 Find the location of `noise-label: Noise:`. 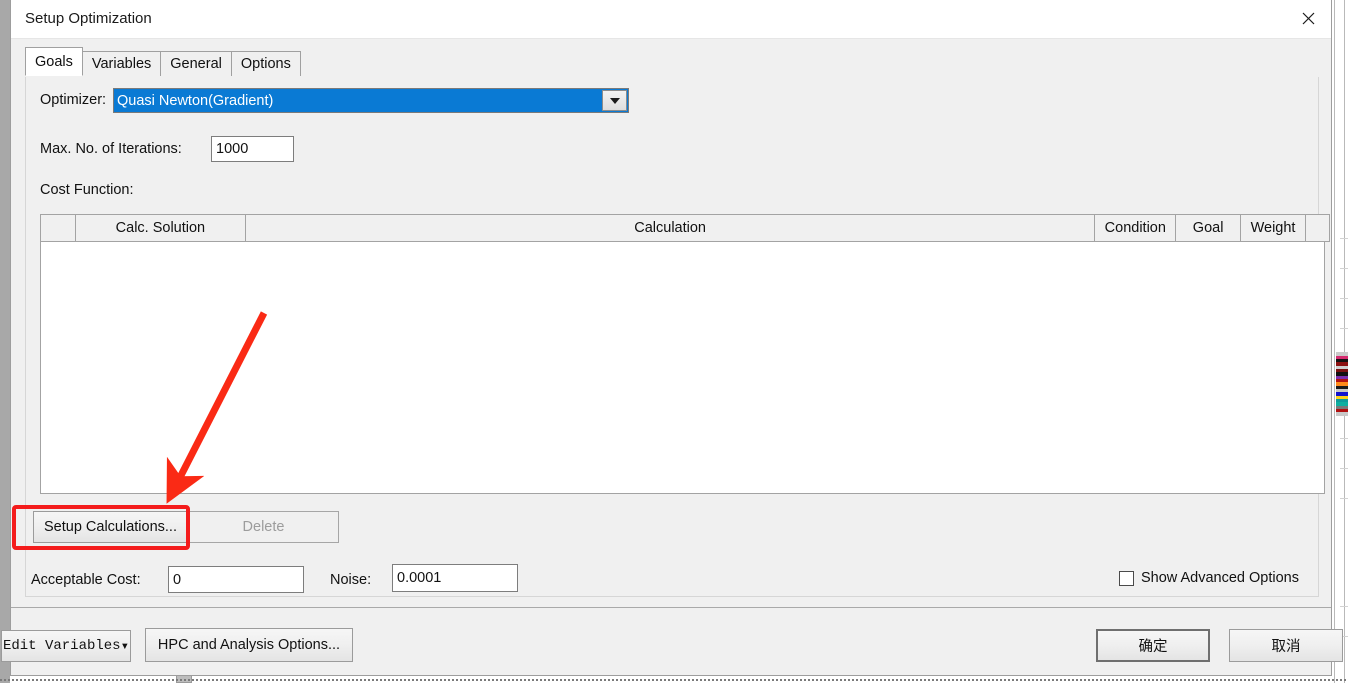

noise-label: Noise: is located at coordinates (351, 580).